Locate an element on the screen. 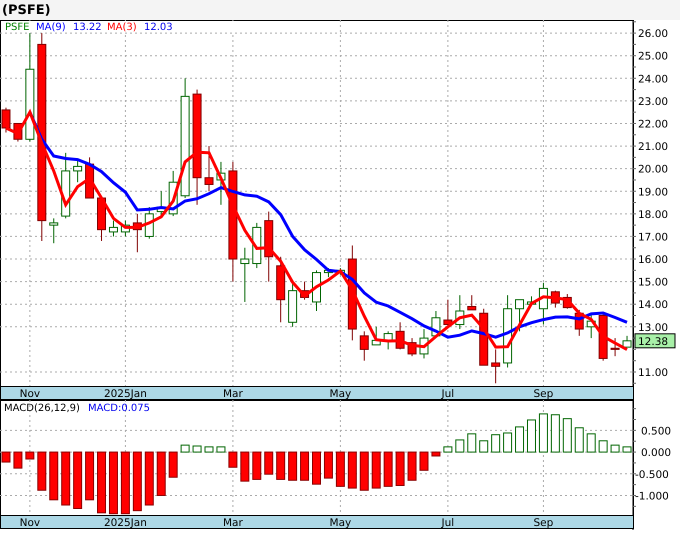 The image size is (680, 546). axis-label: 23.00 is located at coordinates (653, 102).